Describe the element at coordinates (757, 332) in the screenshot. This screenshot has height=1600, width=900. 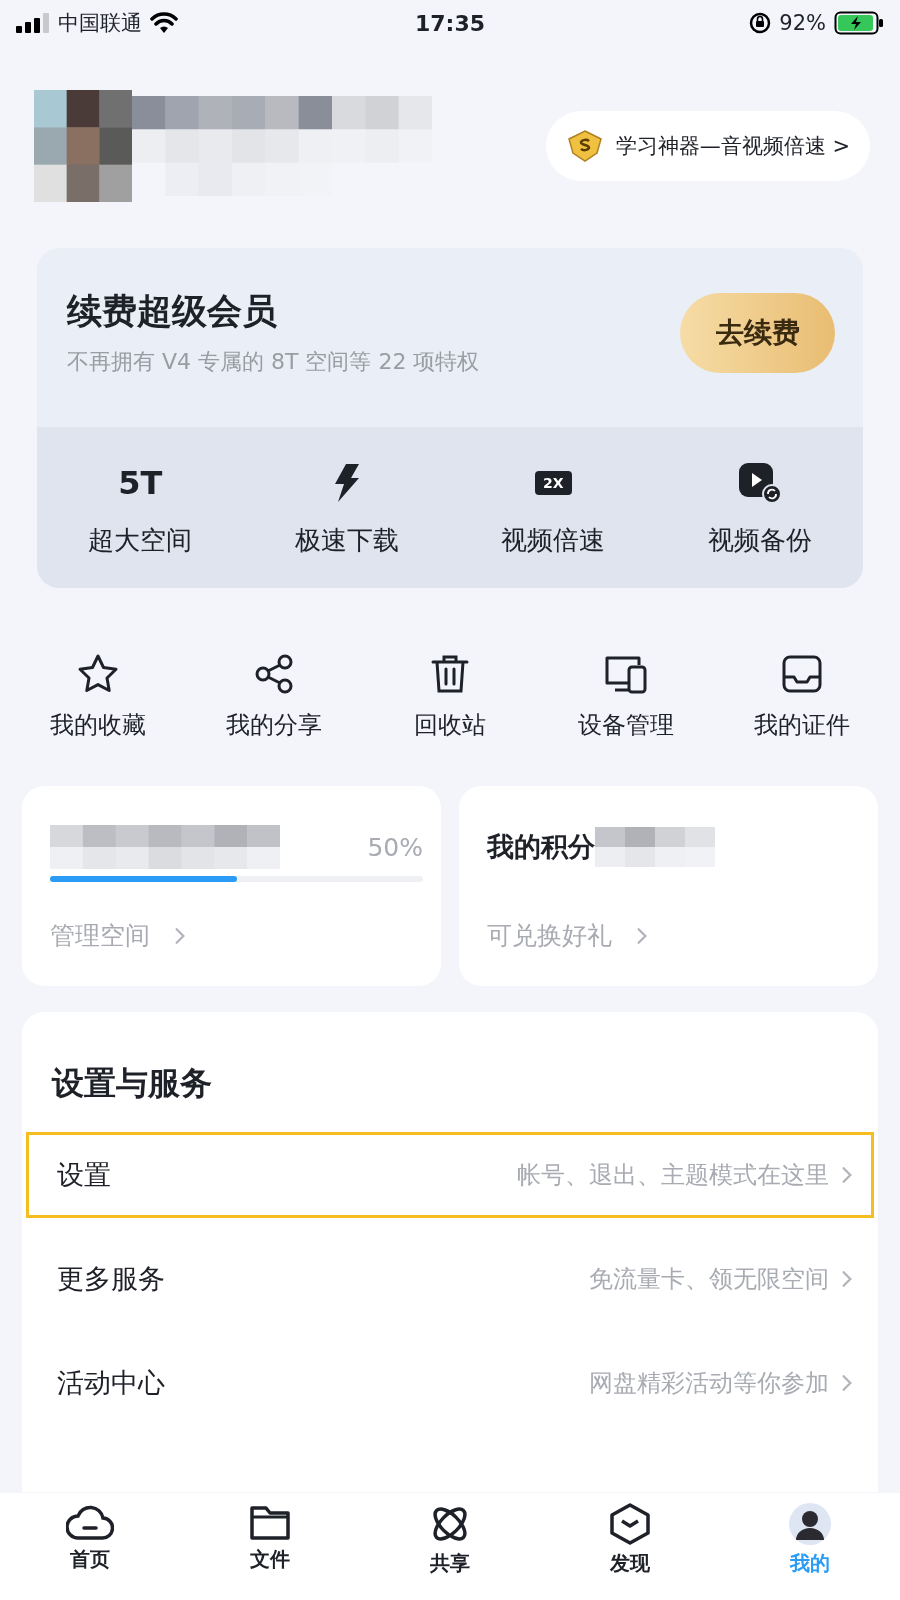
I see `renew-button: 去续费` at that location.